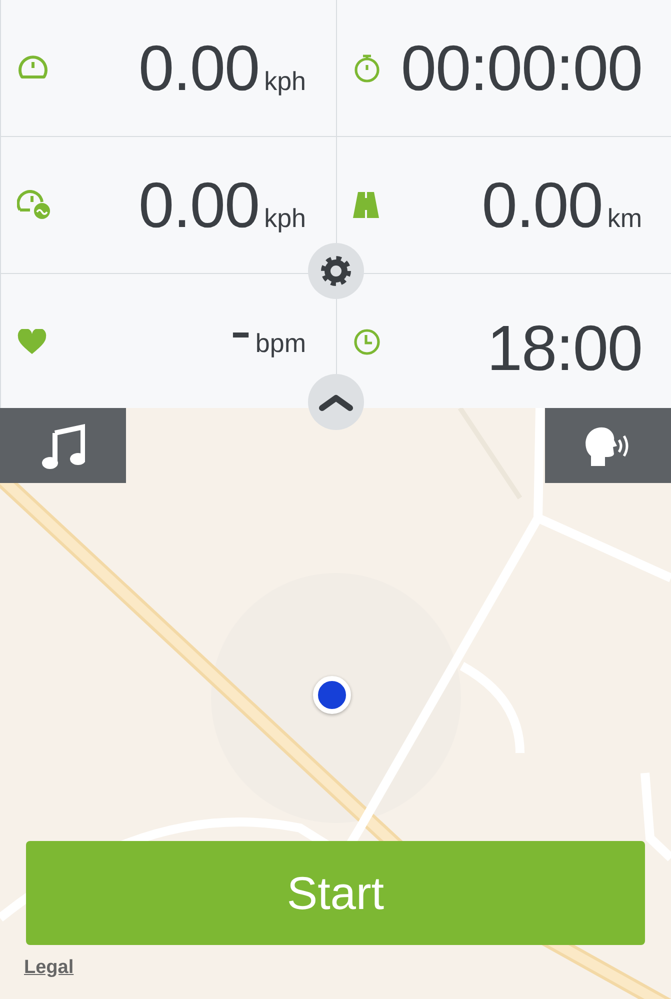  What do you see at coordinates (49, 968) in the screenshot?
I see `legal-link: Legal` at bounding box center [49, 968].